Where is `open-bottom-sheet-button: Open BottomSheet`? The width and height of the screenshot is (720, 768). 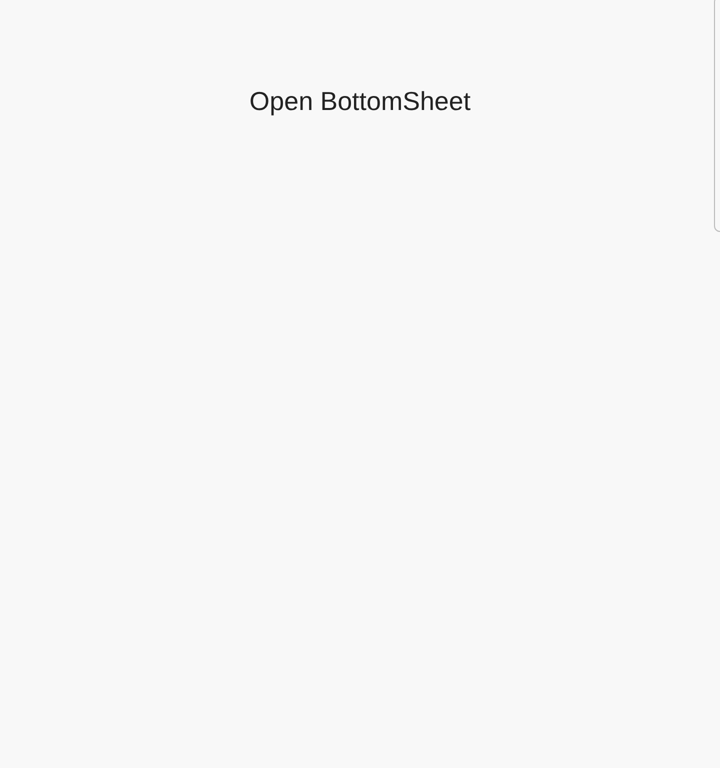
open-bottom-sheet-button: Open BottomSheet is located at coordinates (360, 101).